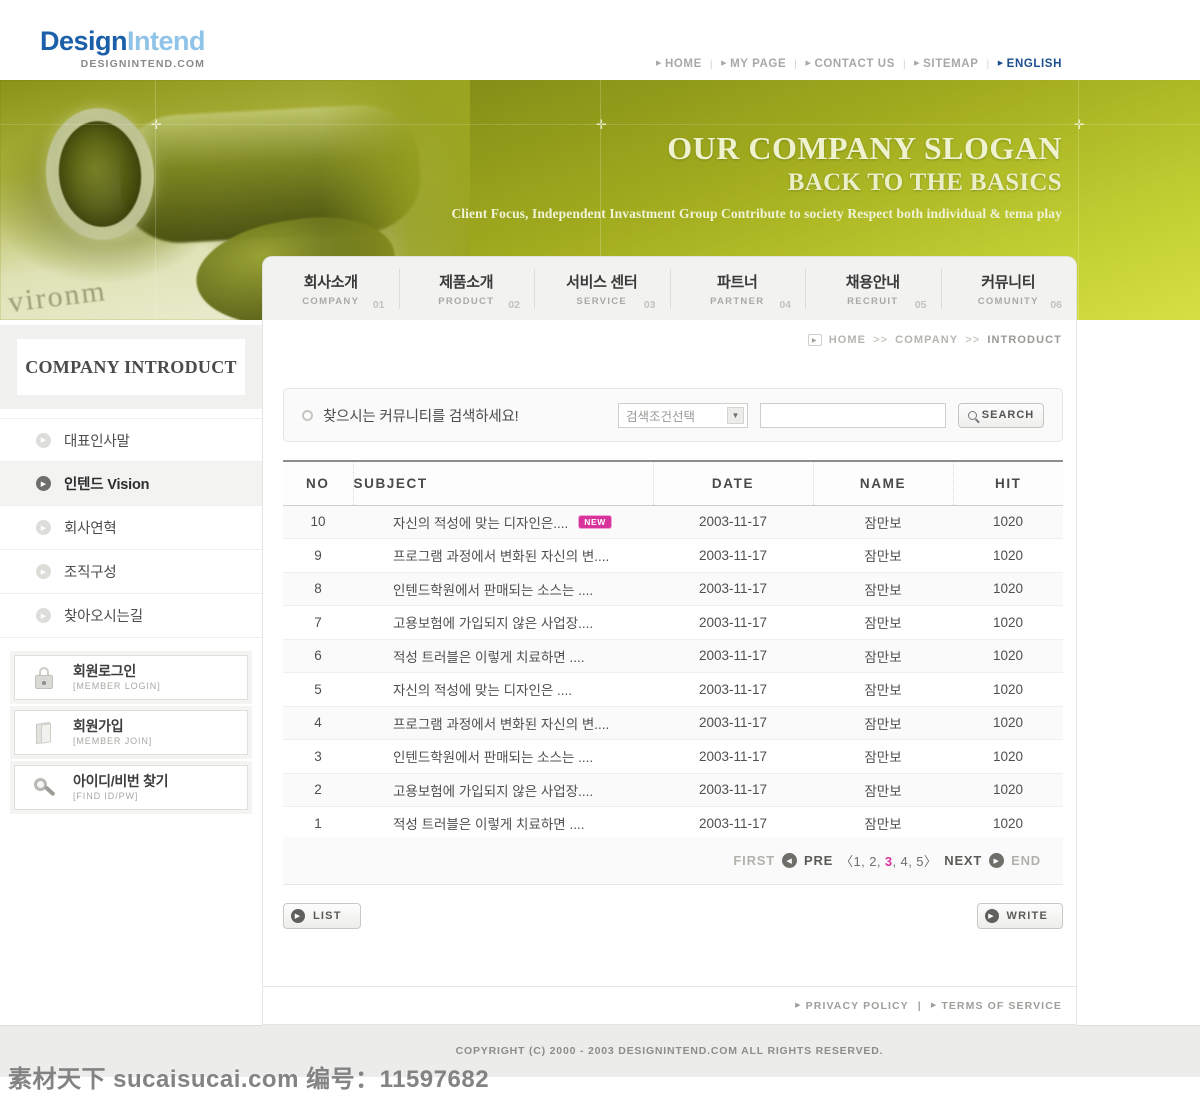 This screenshot has width=1200, height=1100. I want to click on hero-crosshair-icon: ✛, so click(601, 124).